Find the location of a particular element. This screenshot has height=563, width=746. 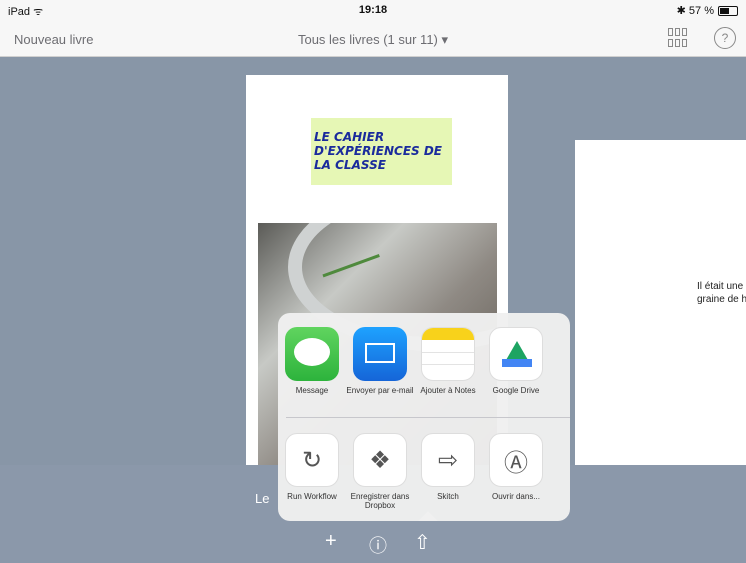

page-title: Tous les livres (1 sur 11) ▾ is located at coordinates (373, 40).